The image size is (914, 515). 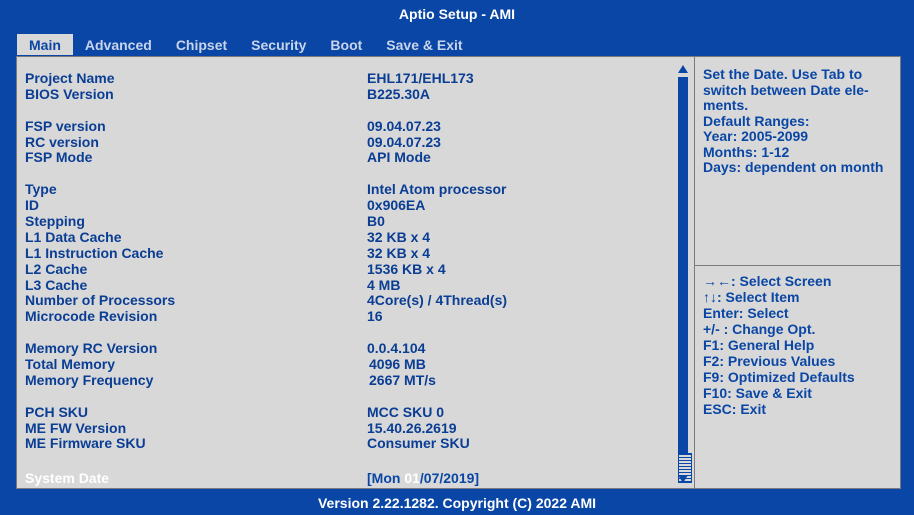 I want to click on key-hint: F2: Previous Values, so click(x=769, y=361).